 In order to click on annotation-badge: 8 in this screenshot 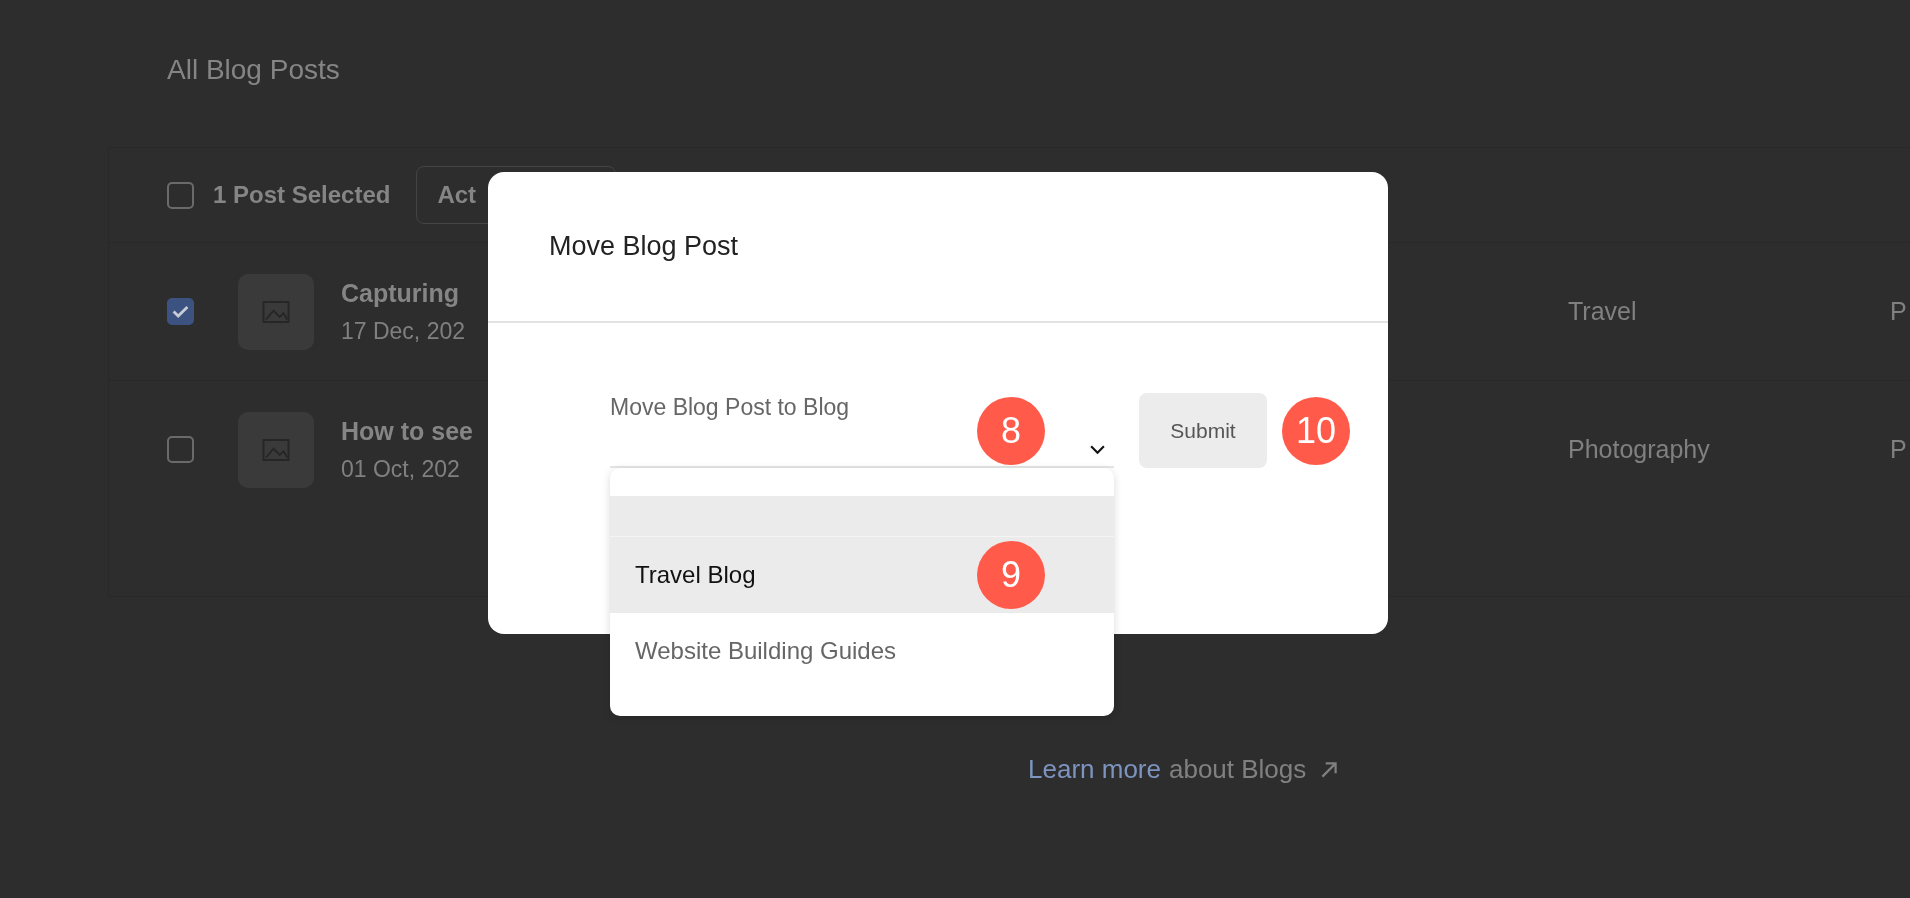, I will do `click(1011, 430)`.